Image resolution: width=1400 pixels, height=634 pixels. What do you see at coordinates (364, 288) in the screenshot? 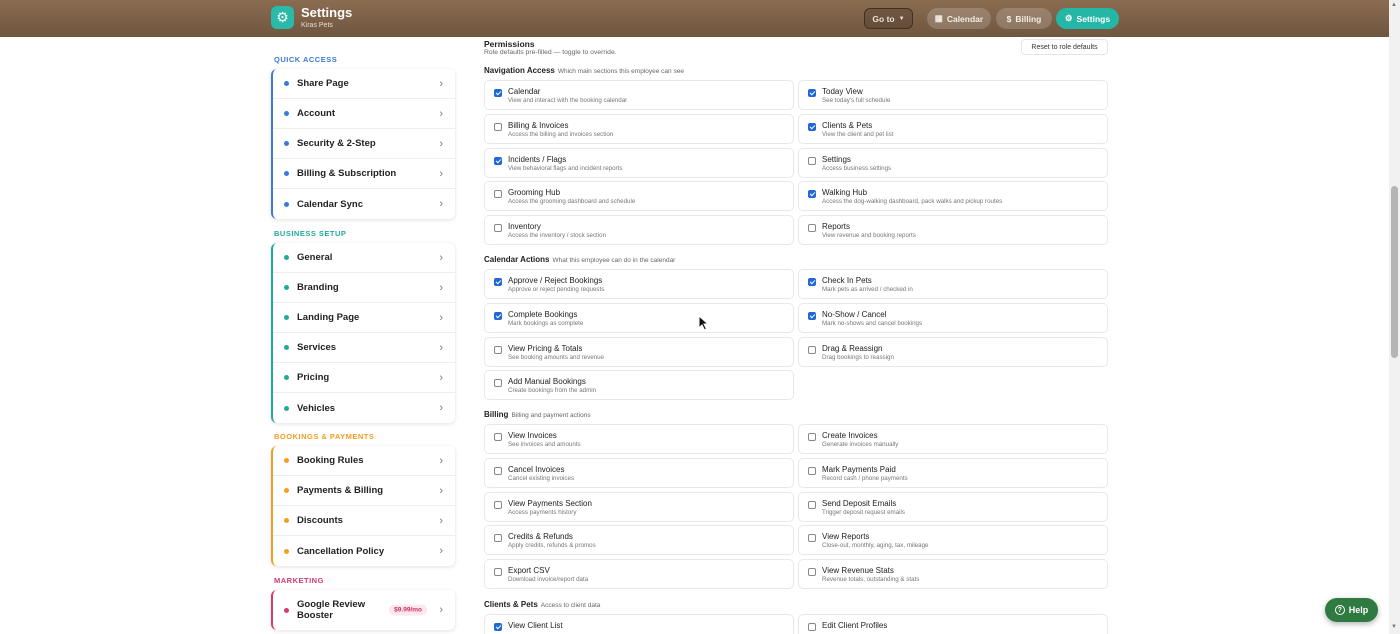
I see `sidebar-item-branding: Branding ›` at bounding box center [364, 288].